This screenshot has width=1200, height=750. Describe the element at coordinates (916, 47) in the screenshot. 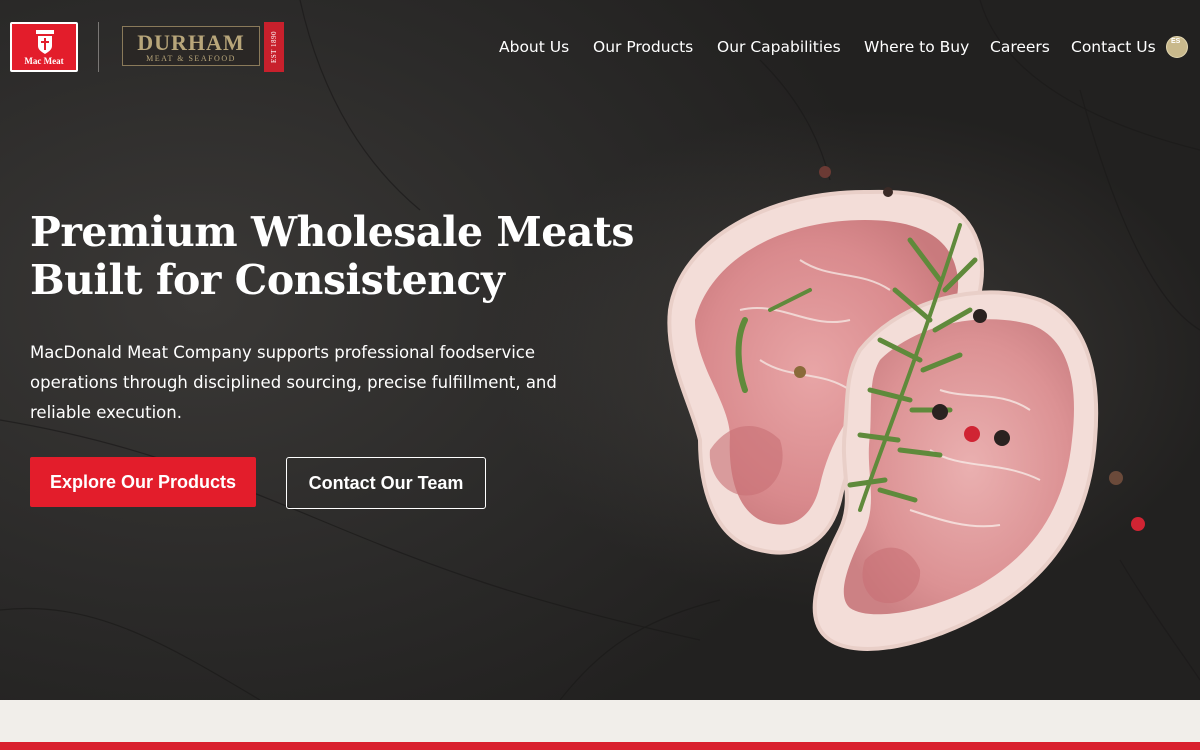

I see `nav-where-to-buy: Where to Buy` at that location.